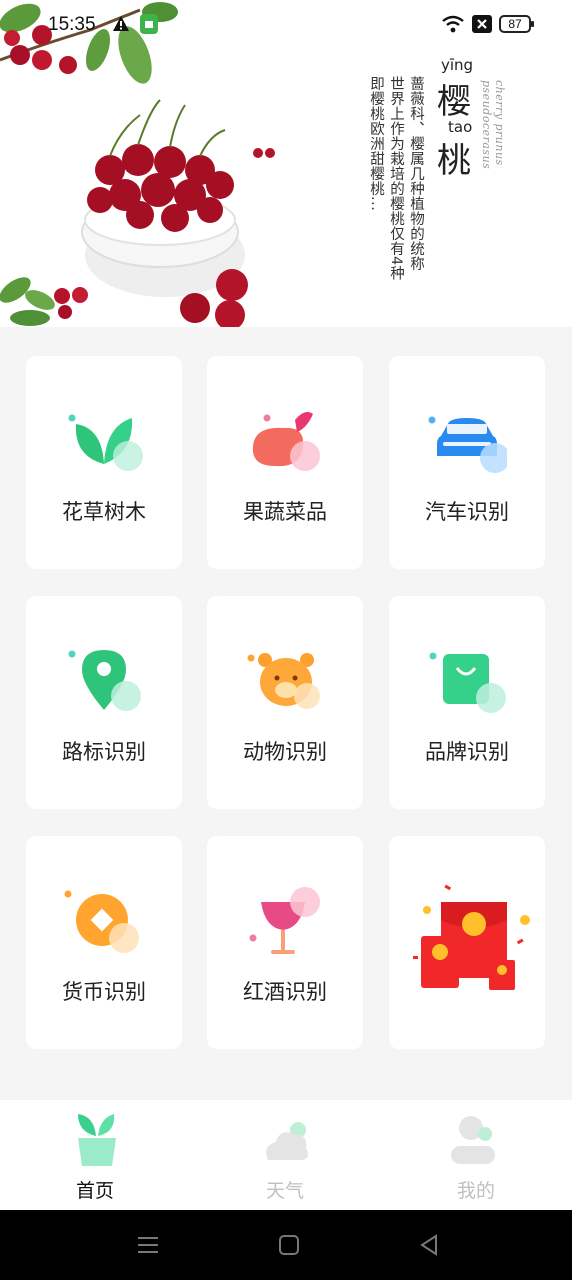 The height and width of the screenshot is (1280, 572). Describe the element at coordinates (149, 24) in the screenshot. I see `app-notification-icon` at that location.